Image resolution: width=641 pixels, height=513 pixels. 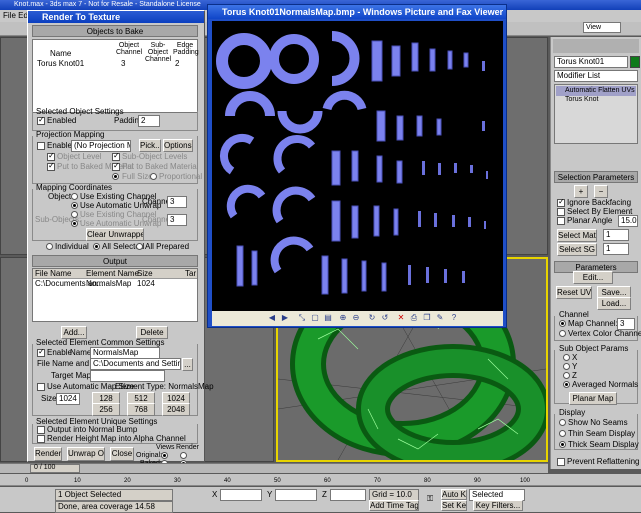 What do you see at coordinates (141, 409) in the screenshot?
I see `size-768-button: 768` at bounding box center [141, 409].